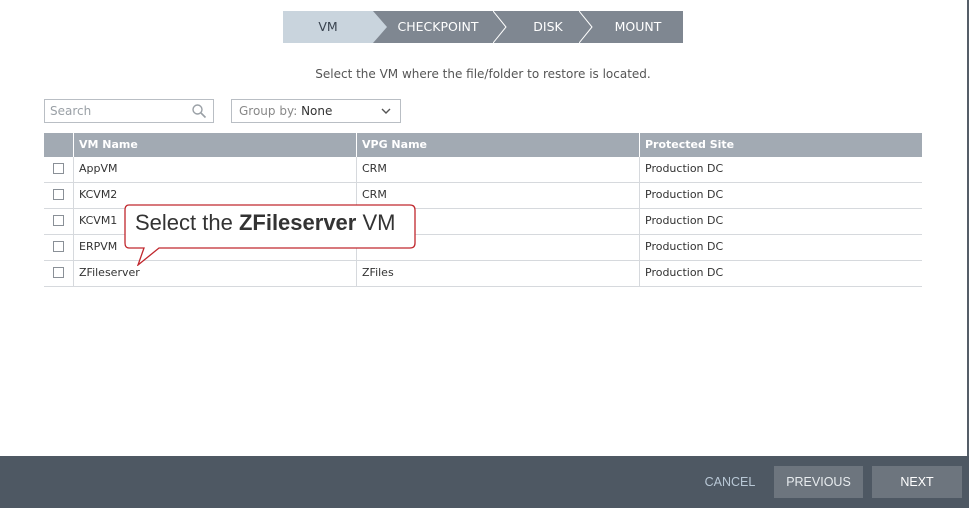 The image size is (969, 508). What do you see at coordinates (268, 111) in the screenshot?
I see `group-by-label: Group by:` at bounding box center [268, 111].